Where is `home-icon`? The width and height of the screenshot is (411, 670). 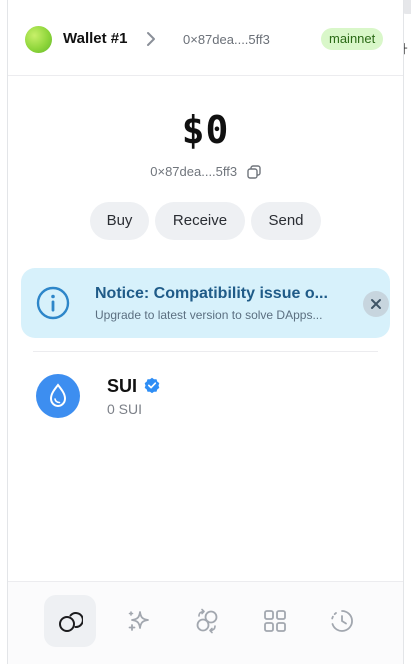
home-icon is located at coordinates (71, 622).